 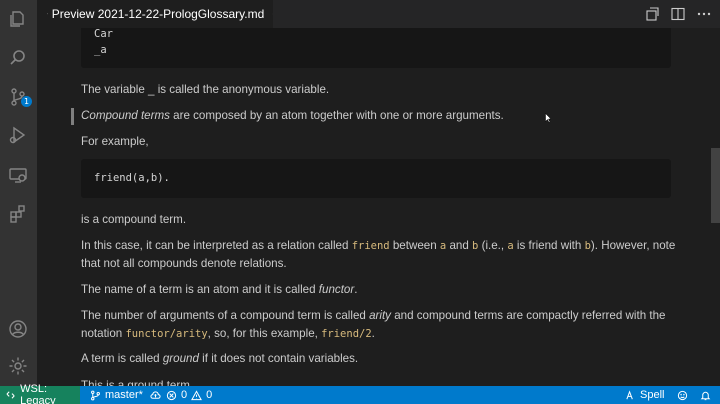 What do you see at coordinates (360, 393) in the screenshot?
I see `status-bar: WSL: Legacy master* 0 0 Spell` at bounding box center [360, 393].